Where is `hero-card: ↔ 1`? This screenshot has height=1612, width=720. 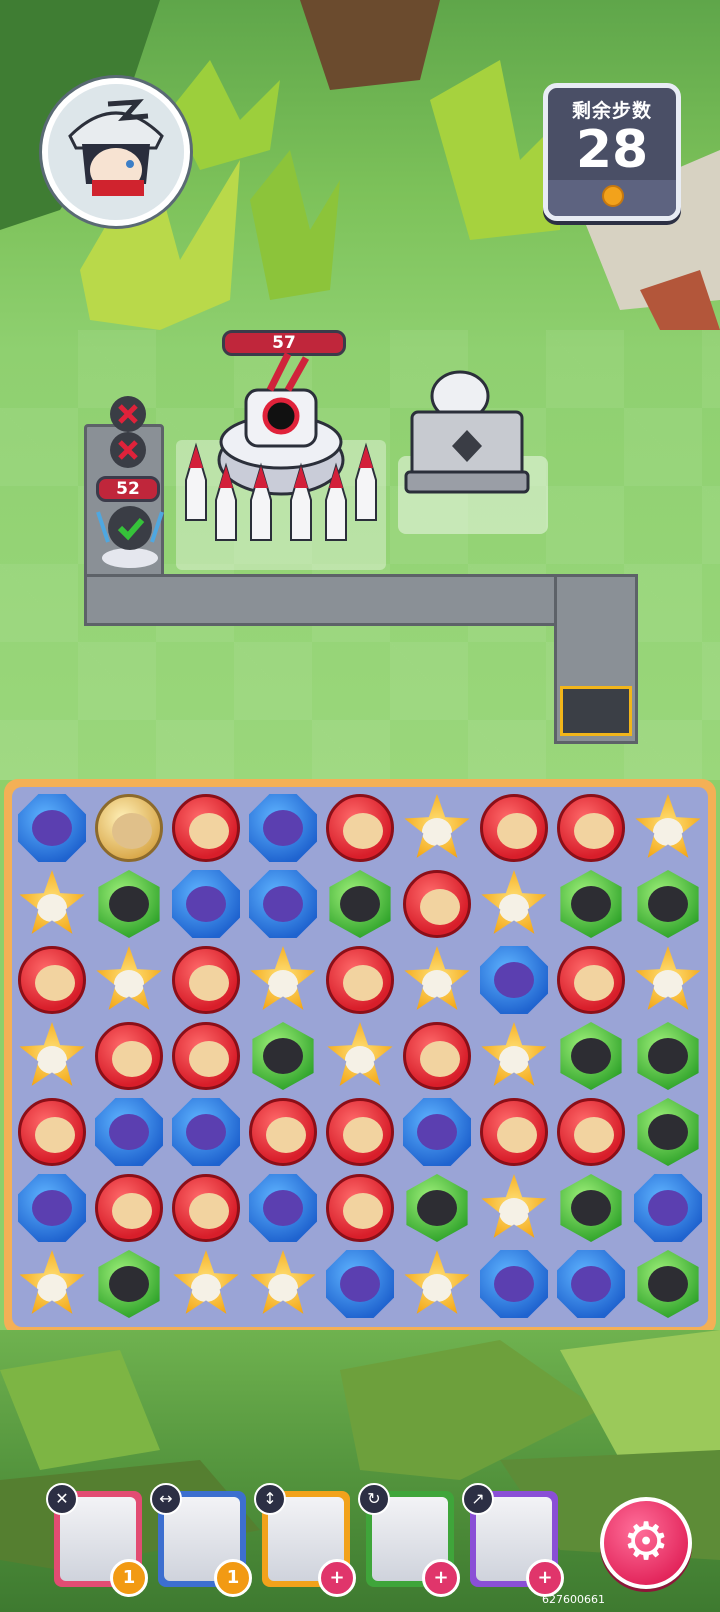 hero-card: ↔ 1 is located at coordinates (201, 1540).